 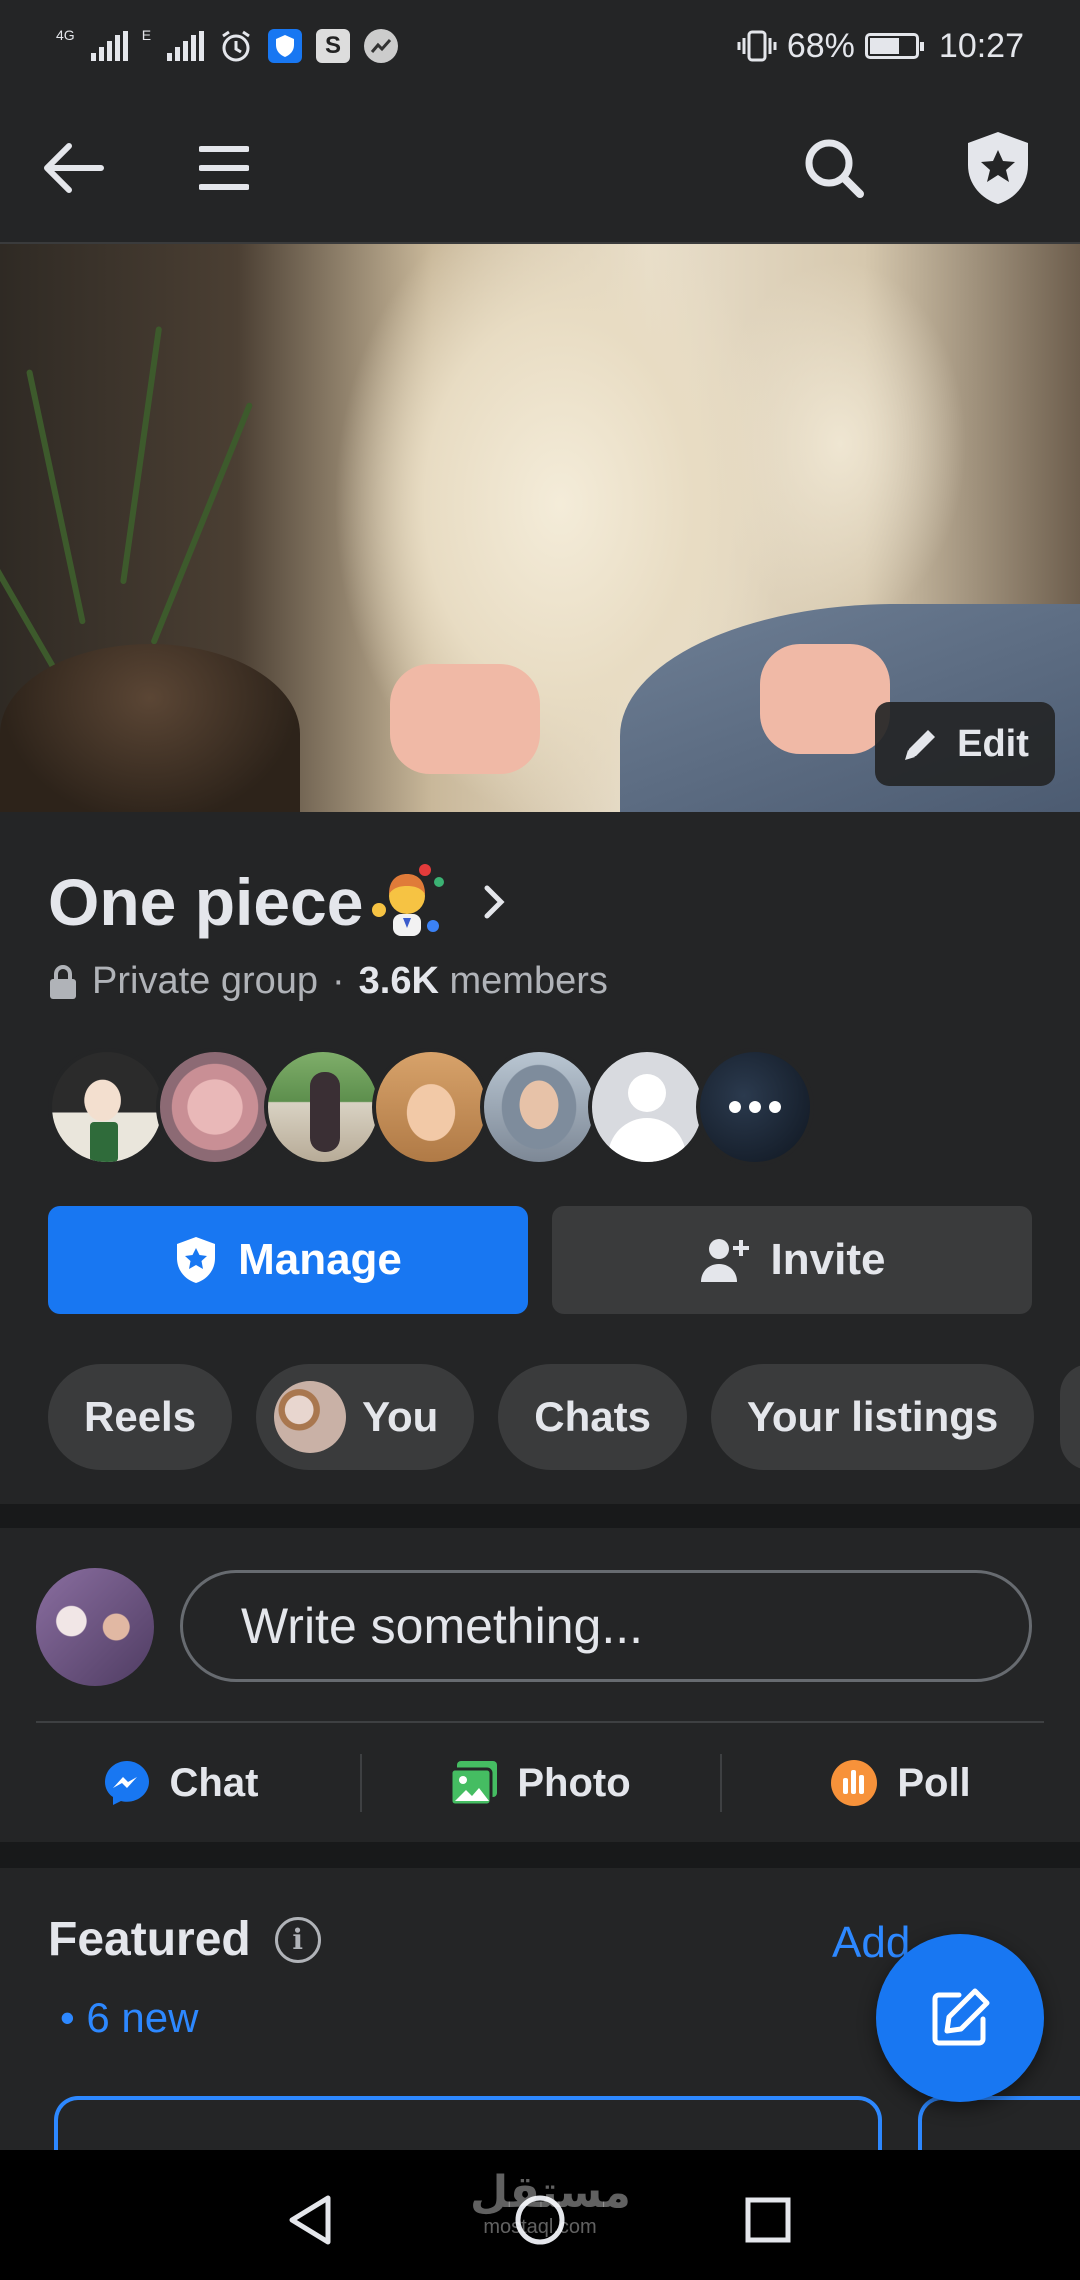 I want to click on member-count: 3.6K, so click(x=398, y=981).